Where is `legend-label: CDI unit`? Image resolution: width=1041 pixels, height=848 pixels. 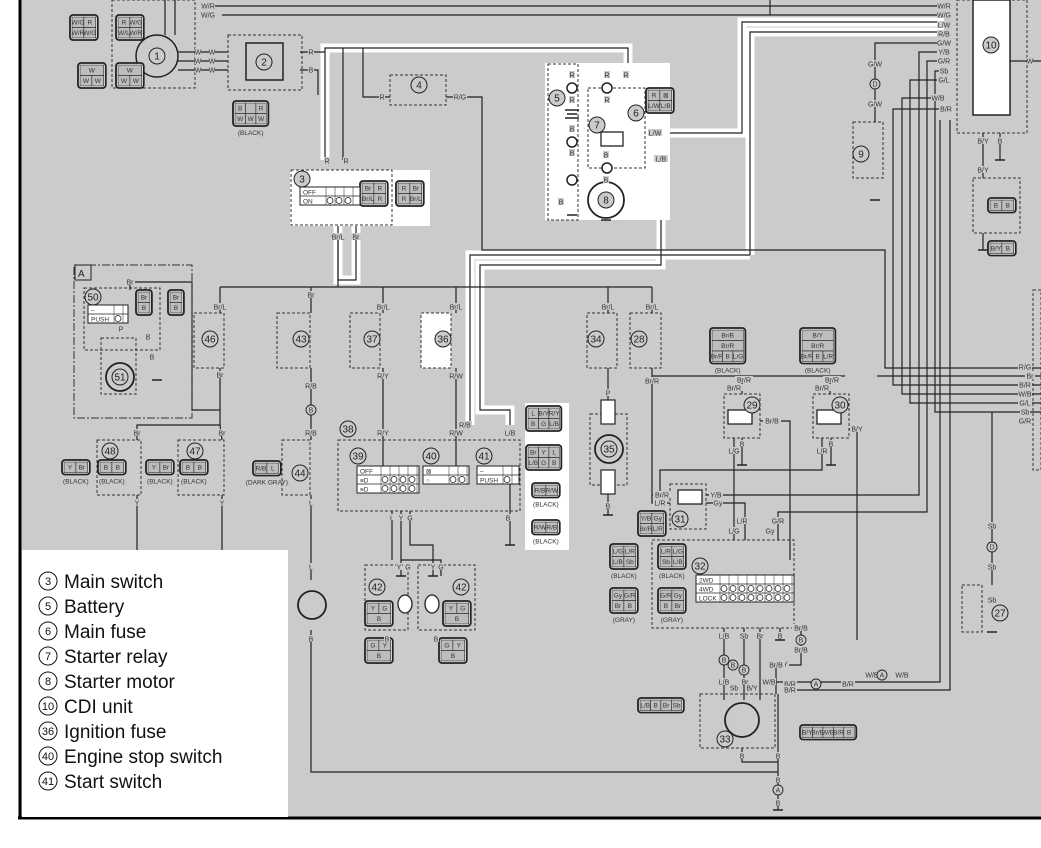
legend-label: CDI unit is located at coordinates (98, 707).